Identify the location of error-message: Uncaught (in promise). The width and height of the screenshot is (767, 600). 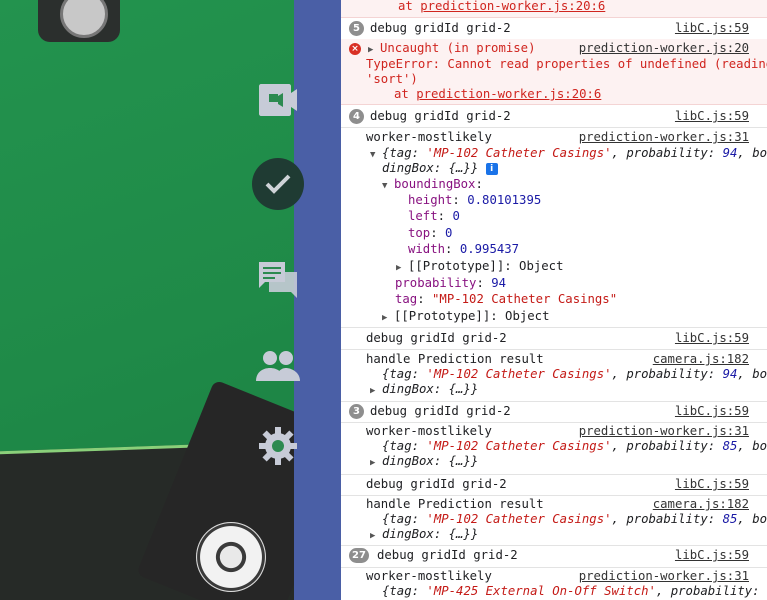
(458, 48).